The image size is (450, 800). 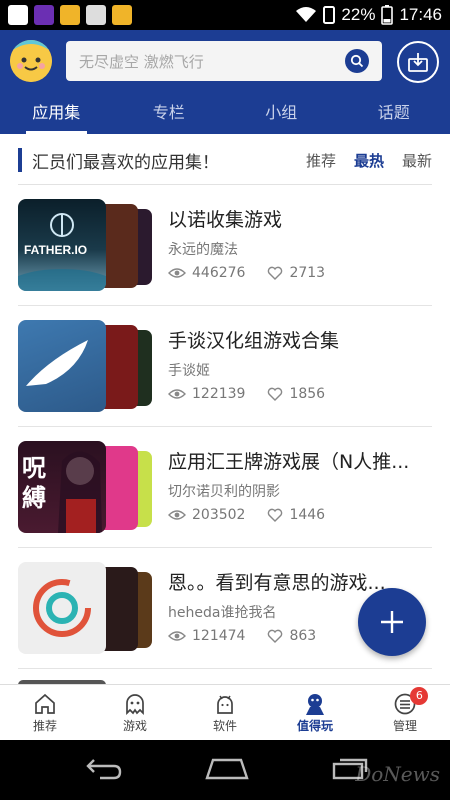 What do you see at coordinates (387, 15) in the screenshot?
I see `battery-icon` at bounding box center [387, 15].